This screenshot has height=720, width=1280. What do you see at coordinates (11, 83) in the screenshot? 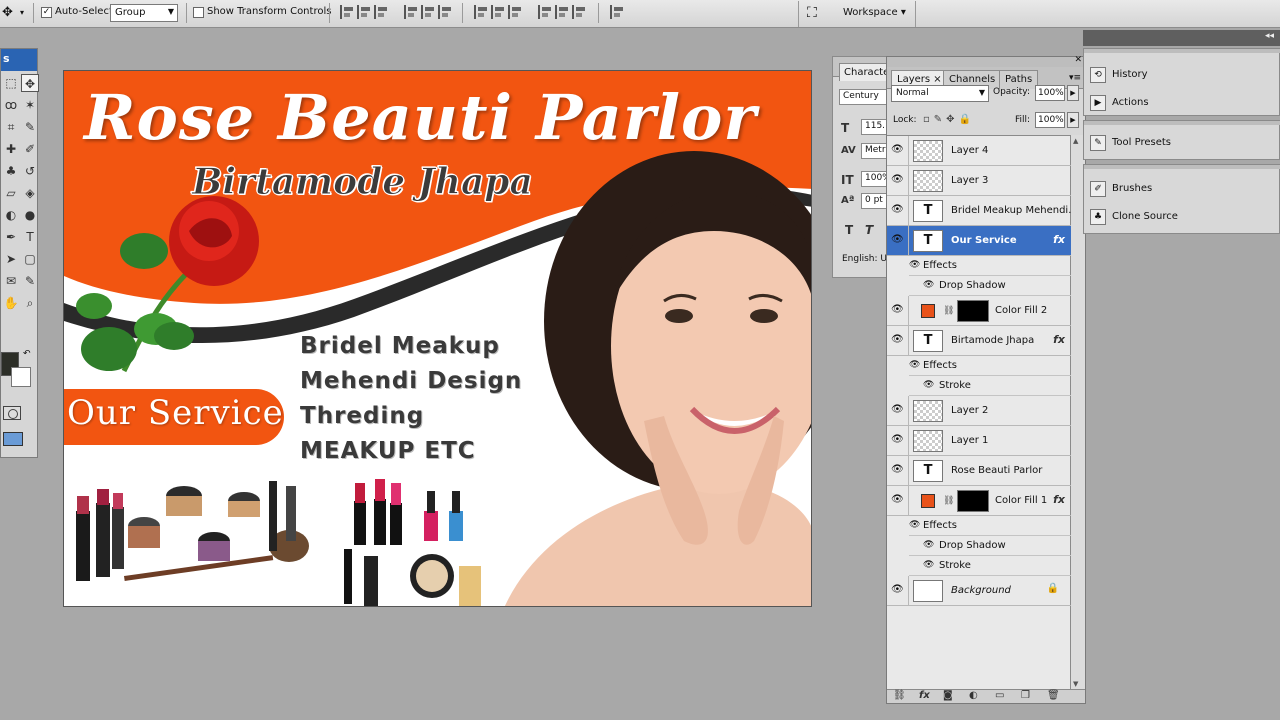
I see `marquee-tool-icon: ⬚` at bounding box center [11, 83].